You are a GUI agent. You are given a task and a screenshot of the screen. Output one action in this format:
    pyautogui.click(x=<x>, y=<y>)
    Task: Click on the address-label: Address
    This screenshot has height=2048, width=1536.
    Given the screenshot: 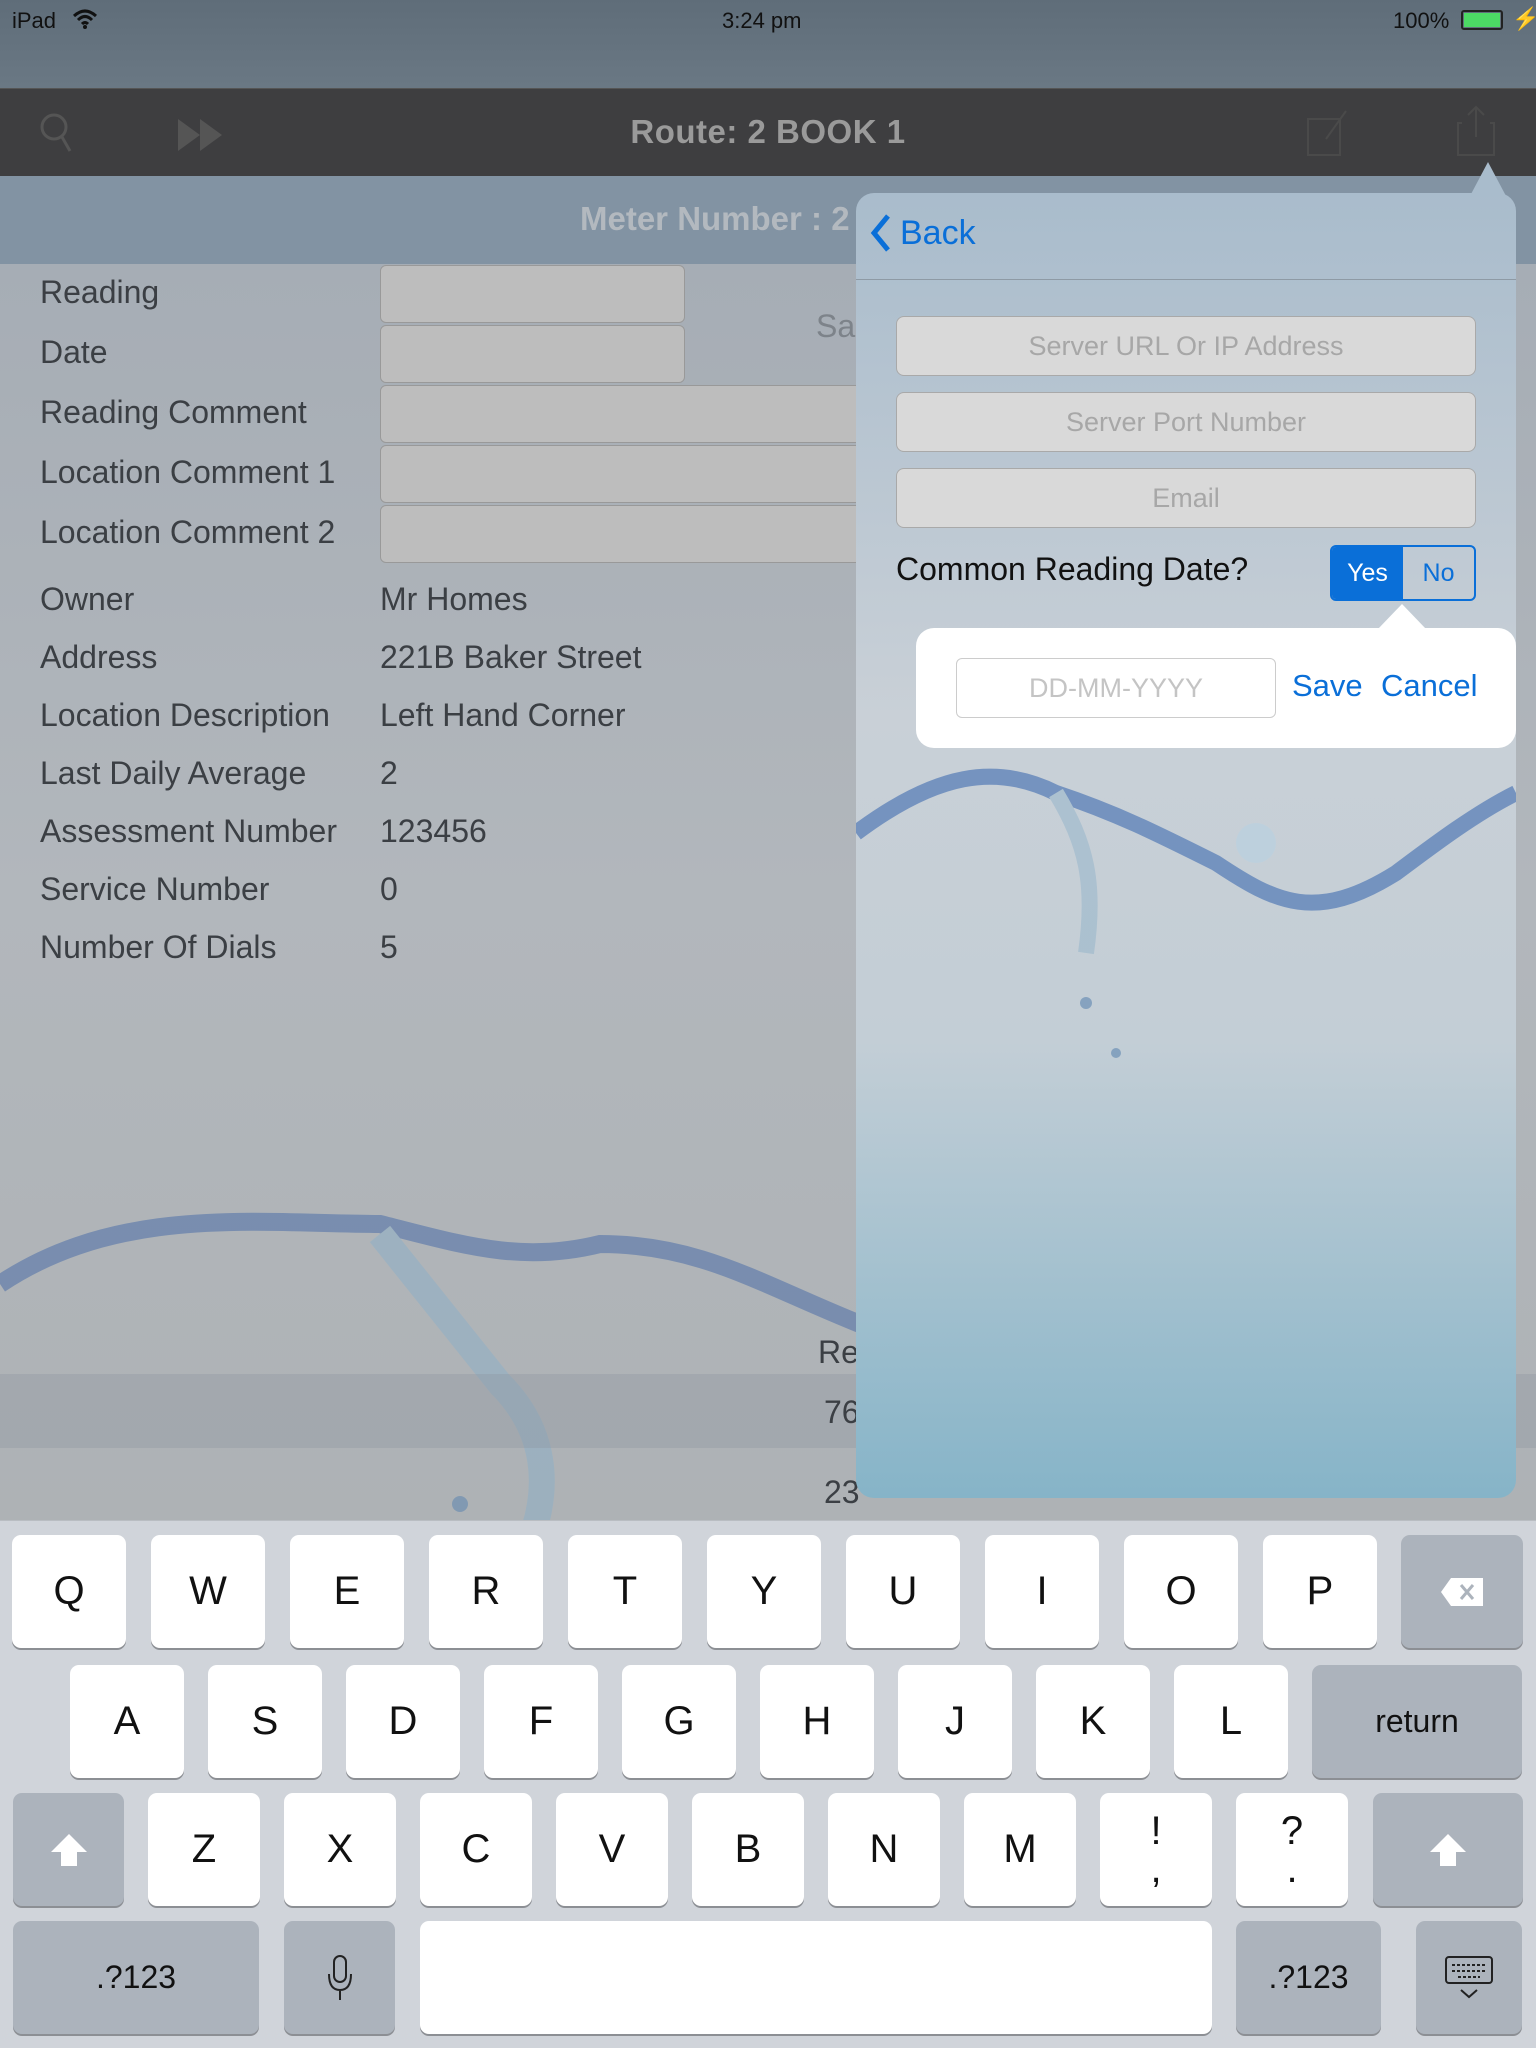 What is the action you would take?
    pyautogui.click(x=99, y=657)
    